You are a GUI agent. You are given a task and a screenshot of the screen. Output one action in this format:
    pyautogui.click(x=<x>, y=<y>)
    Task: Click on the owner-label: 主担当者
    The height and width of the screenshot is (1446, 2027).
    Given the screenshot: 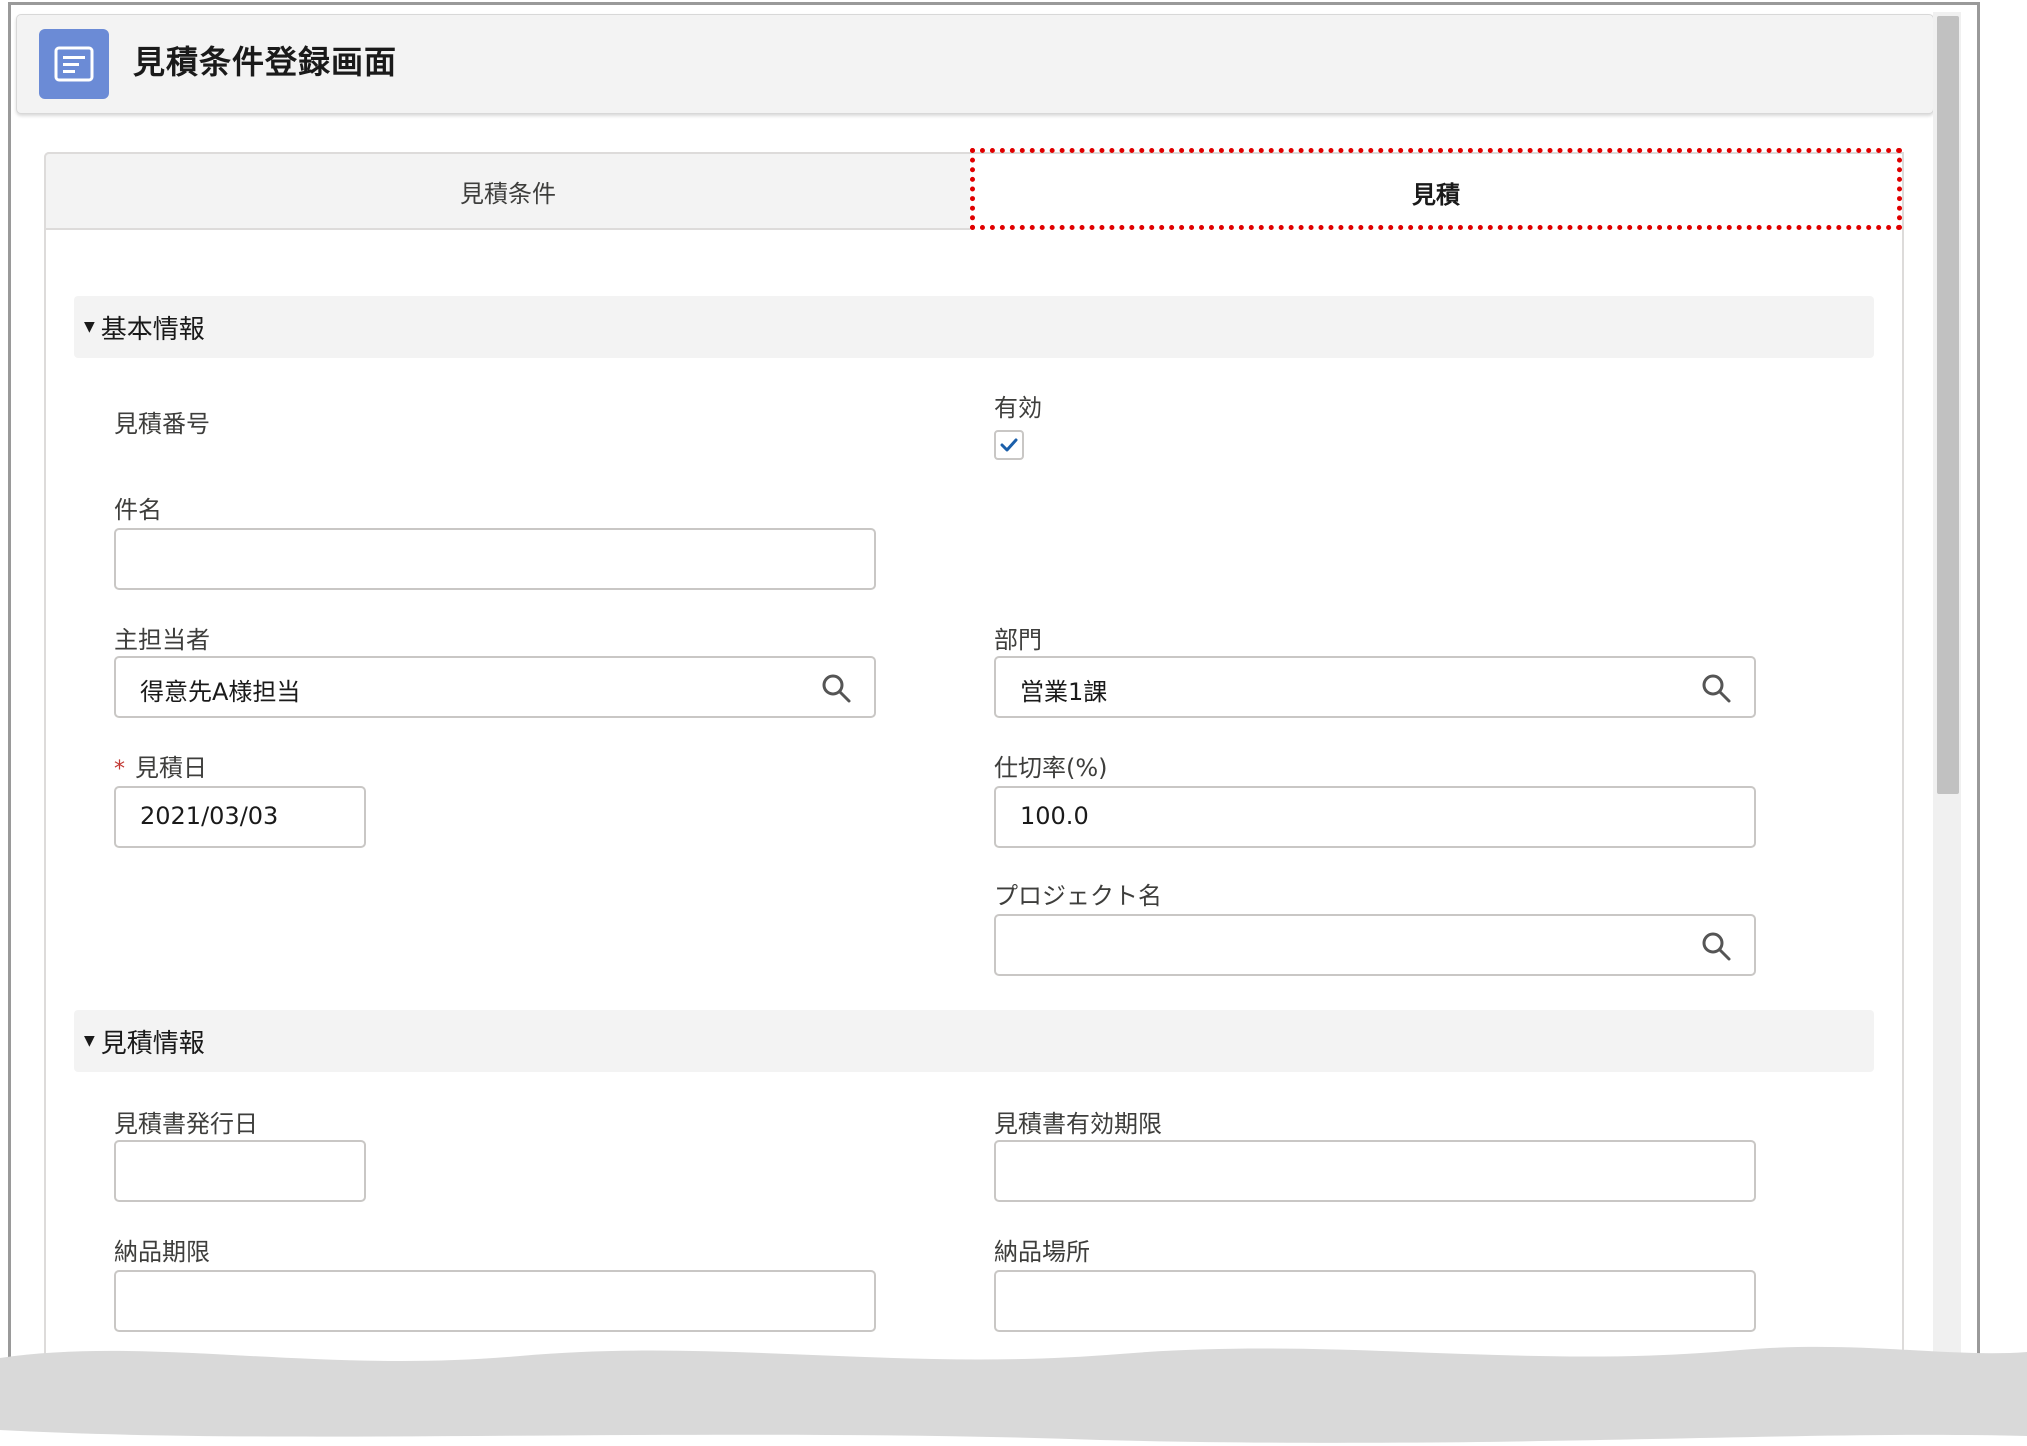 What is the action you would take?
    pyautogui.click(x=162, y=640)
    